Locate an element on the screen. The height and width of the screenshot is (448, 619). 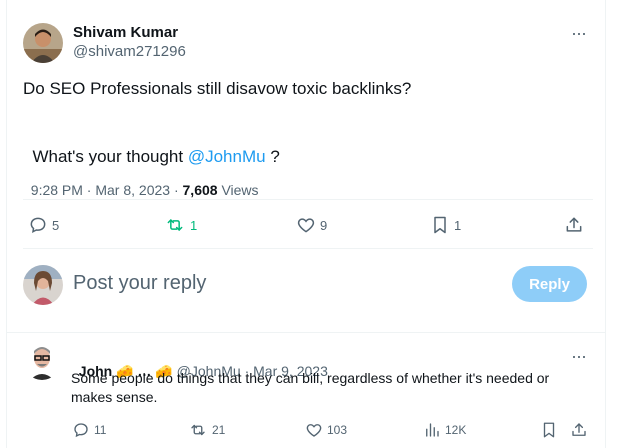
mention-link: @JohnMu is located at coordinates (227, 156).